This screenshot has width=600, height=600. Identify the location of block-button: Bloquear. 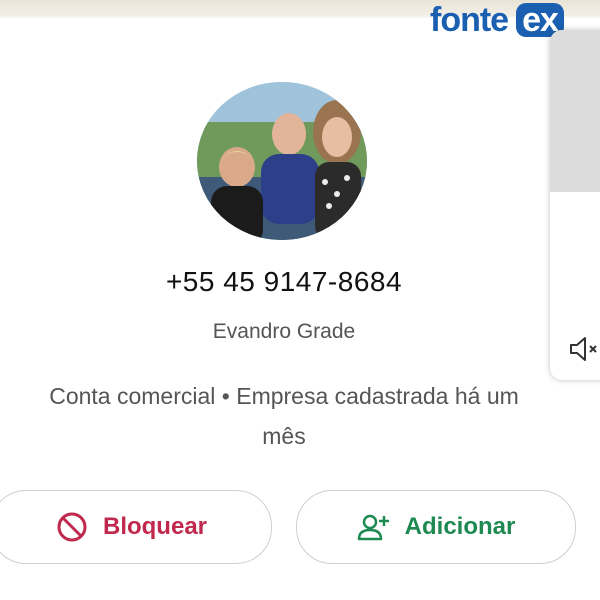
(136, 527).